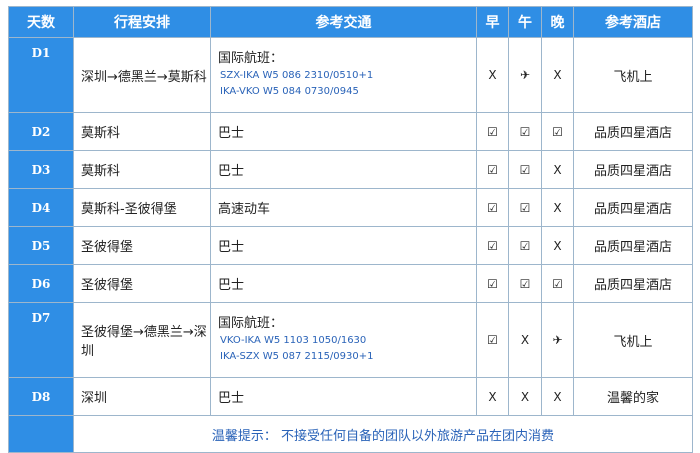 The height and width of the screenshot is (453, 700). Describe the element at coordinates (142, 22) in the screenshot. I see `header-plan: 行程安排` at that location.